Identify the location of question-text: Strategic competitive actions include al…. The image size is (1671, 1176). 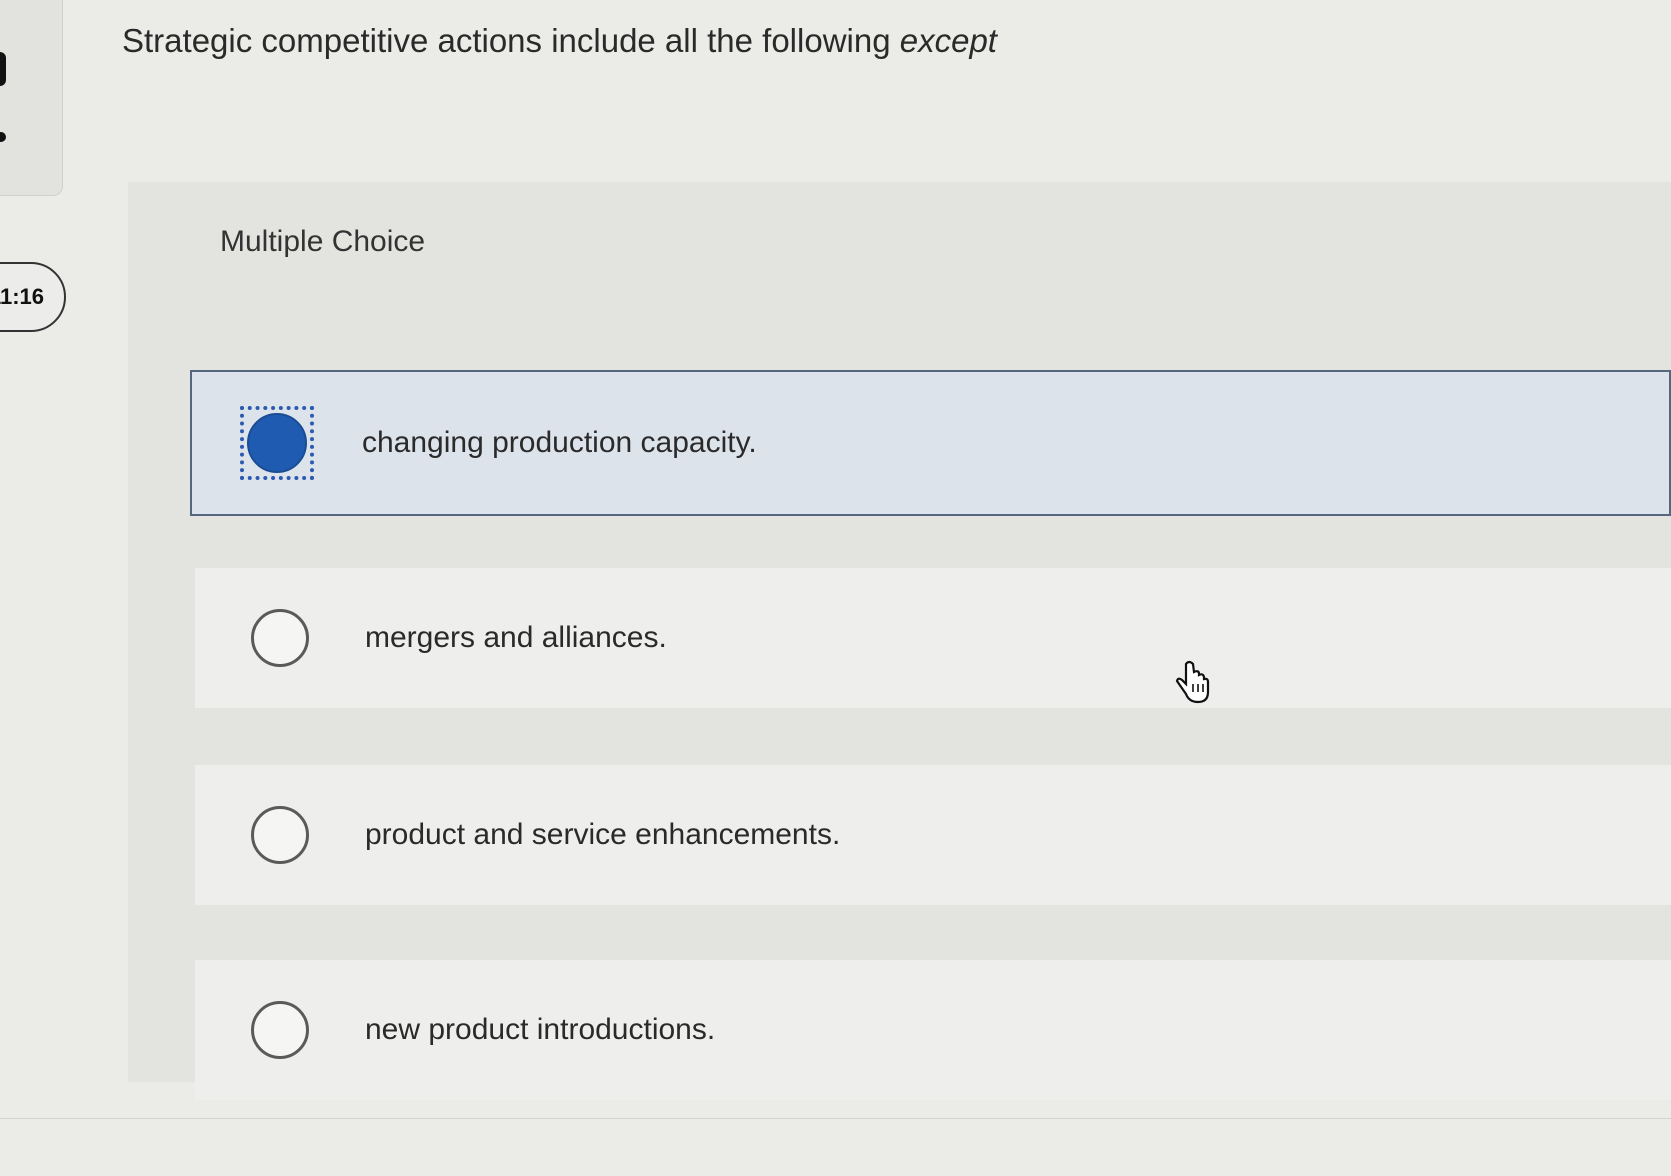
(511, 40).